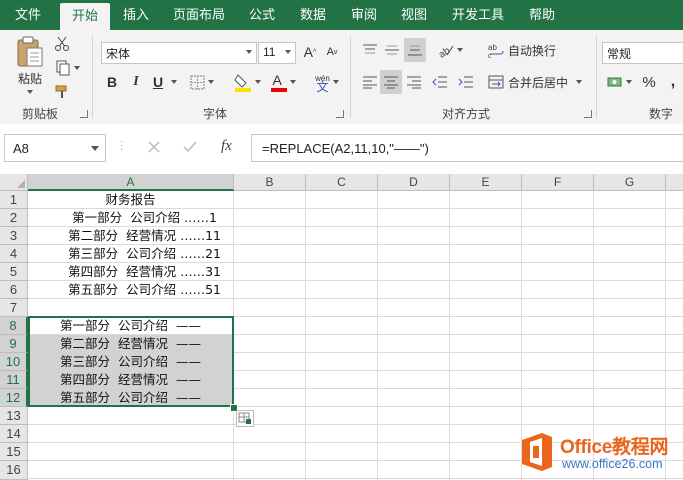 The image size is (683, 480). Describe the element at coordinates (190, 147) in the screenshot. I see `enter-check-icon` at that location.